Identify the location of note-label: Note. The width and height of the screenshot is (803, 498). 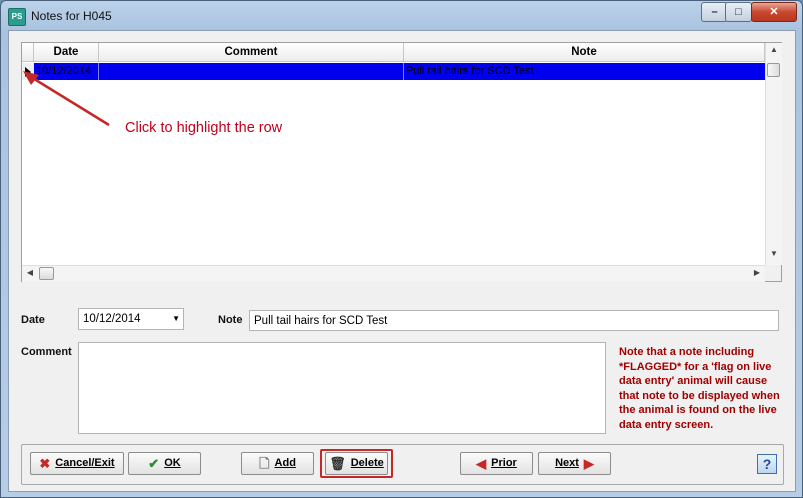
(230, 320).